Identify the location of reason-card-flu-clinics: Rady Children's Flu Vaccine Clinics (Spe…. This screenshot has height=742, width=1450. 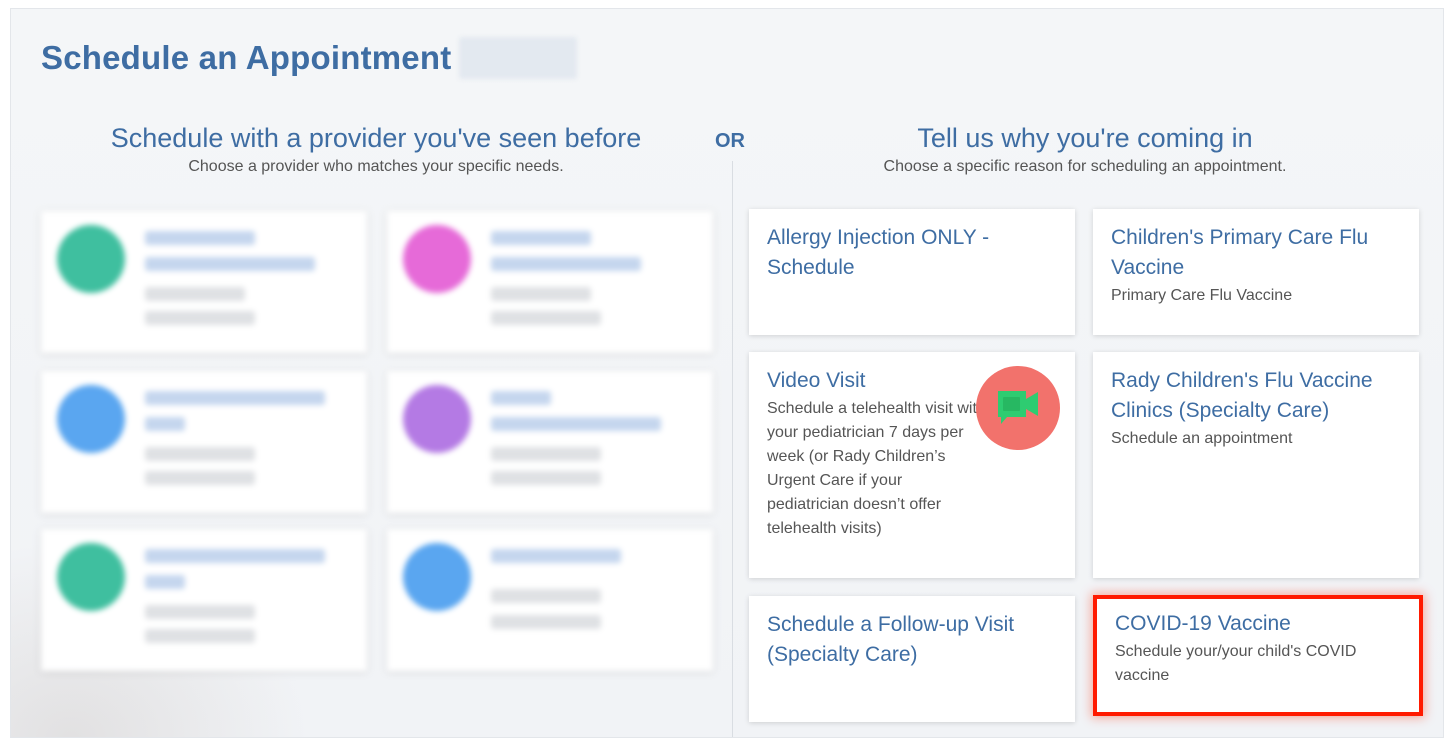
(1256, 465).